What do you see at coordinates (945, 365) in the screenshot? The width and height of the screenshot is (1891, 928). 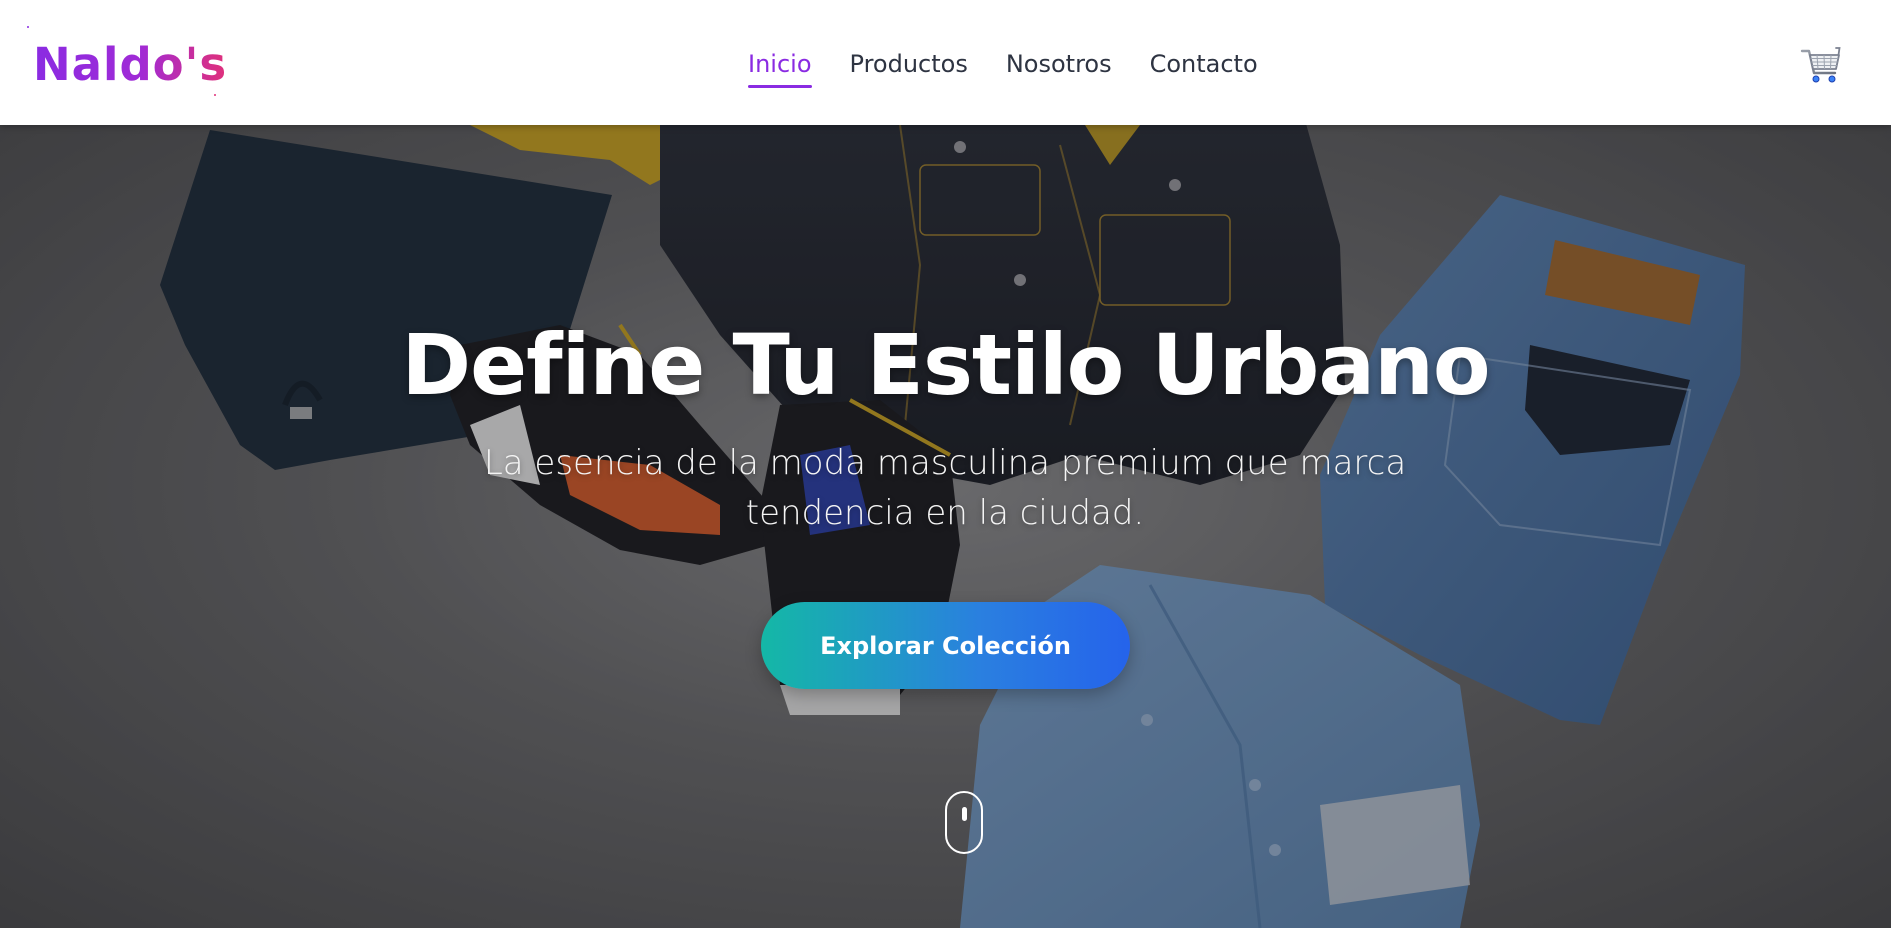 I see `hero-title: Define Tu Estilo Urbano` at bounding box center [945, 365].